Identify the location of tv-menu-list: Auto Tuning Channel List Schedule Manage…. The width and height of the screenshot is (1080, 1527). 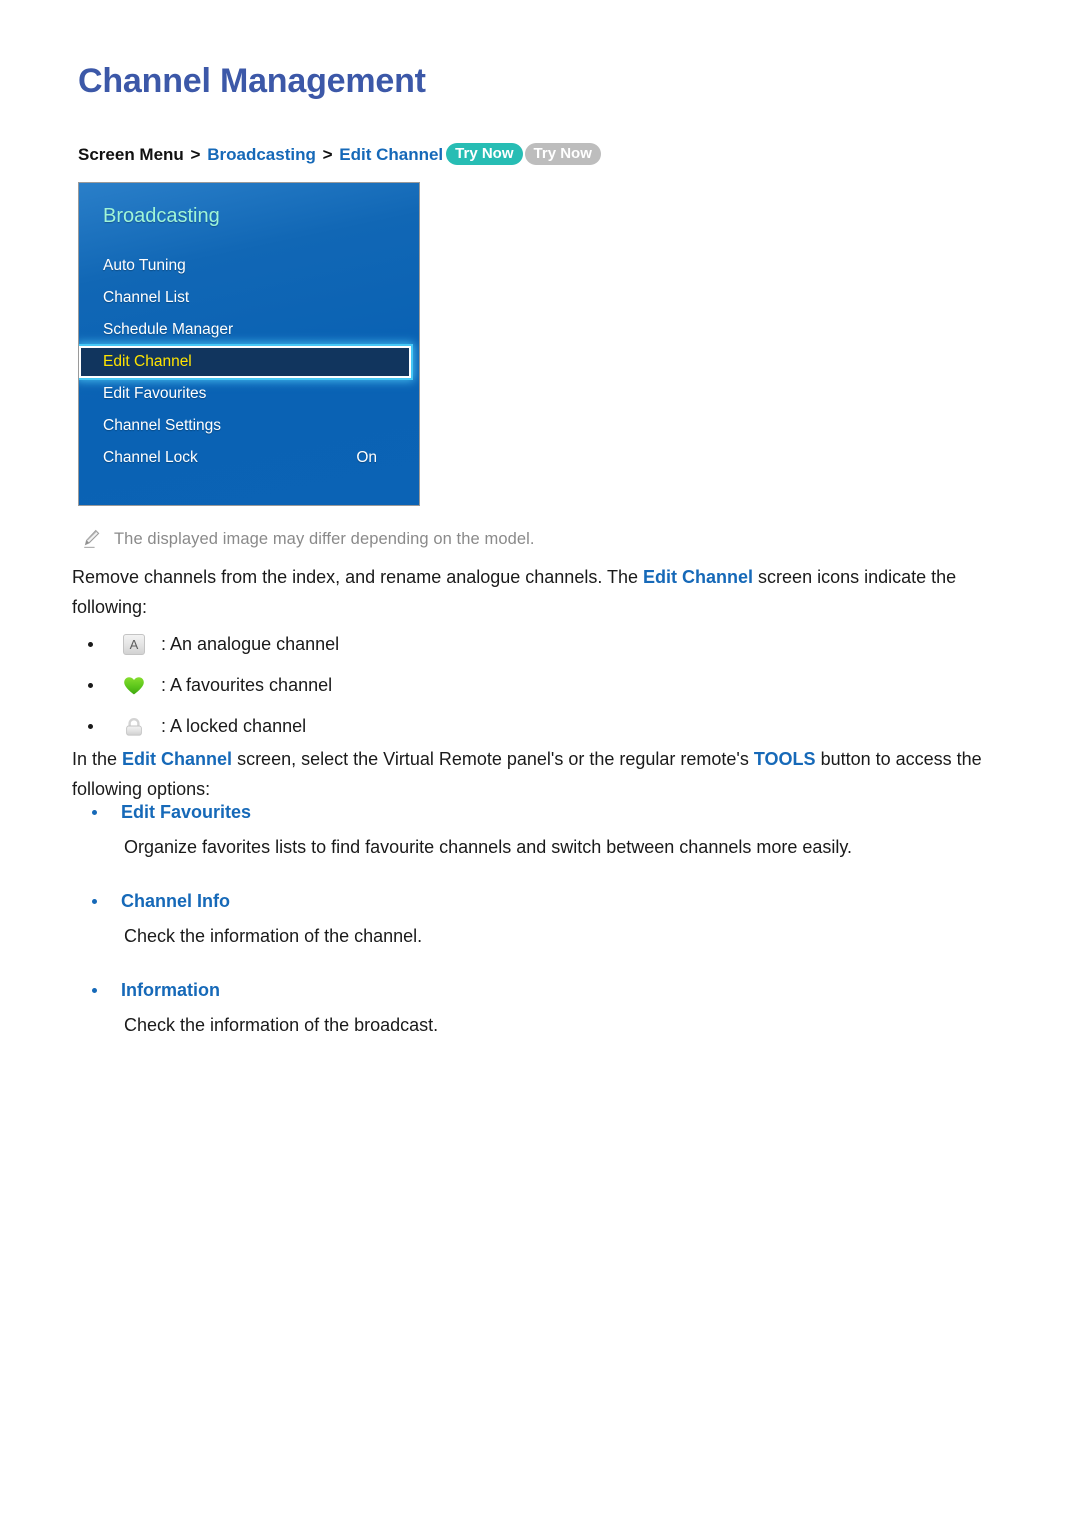
(249, 362).